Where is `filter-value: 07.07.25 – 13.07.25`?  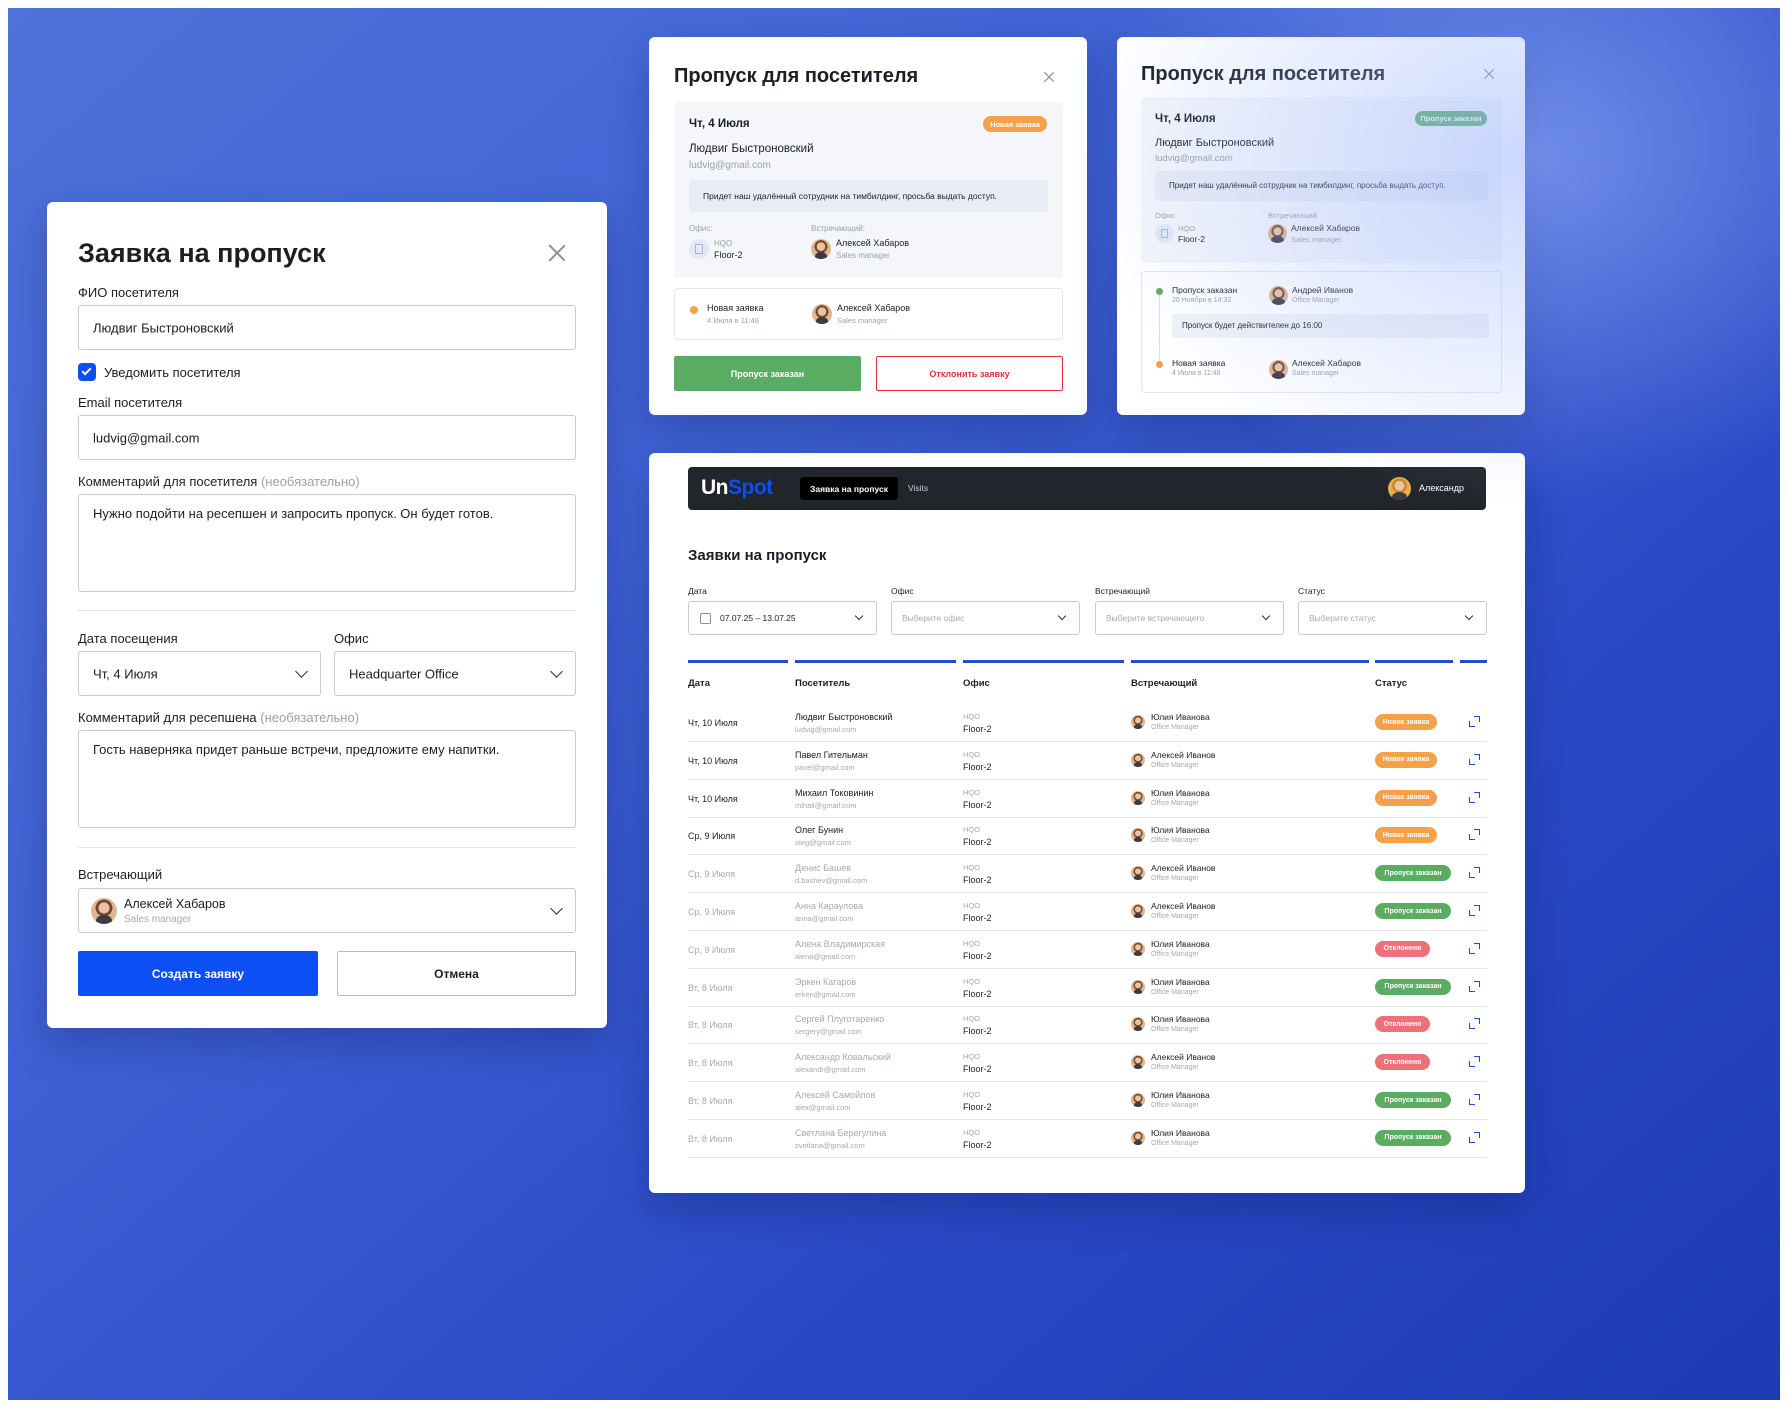 filter-value: 07.07.25 – 13.07.25 is located at coordinates (758, 618).